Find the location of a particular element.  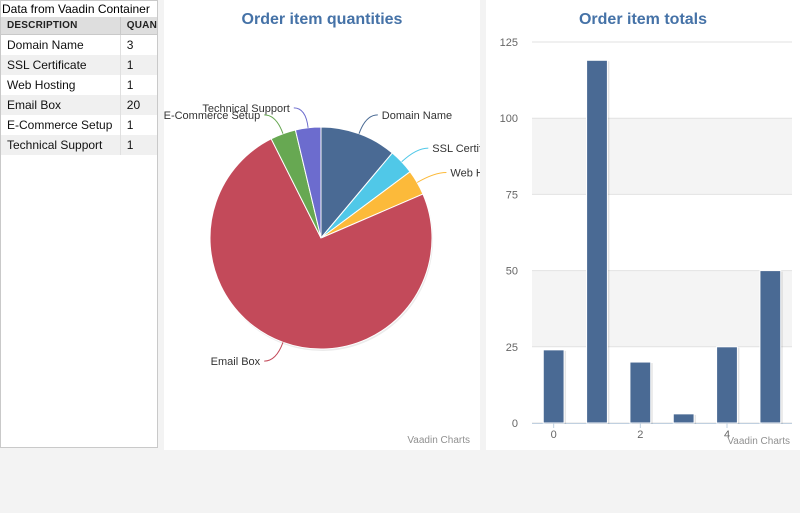

cell-quantity: 3 is located at coordinates (138, 44).